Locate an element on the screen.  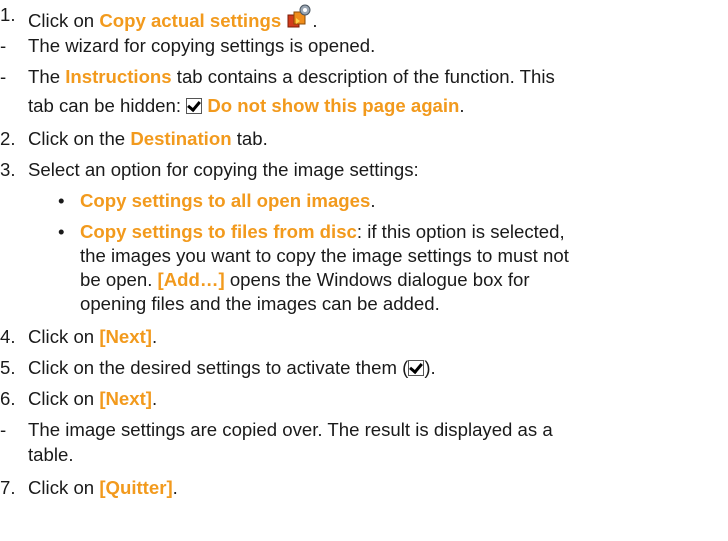
step-marker: 1. is located at coordinates (8, 14).